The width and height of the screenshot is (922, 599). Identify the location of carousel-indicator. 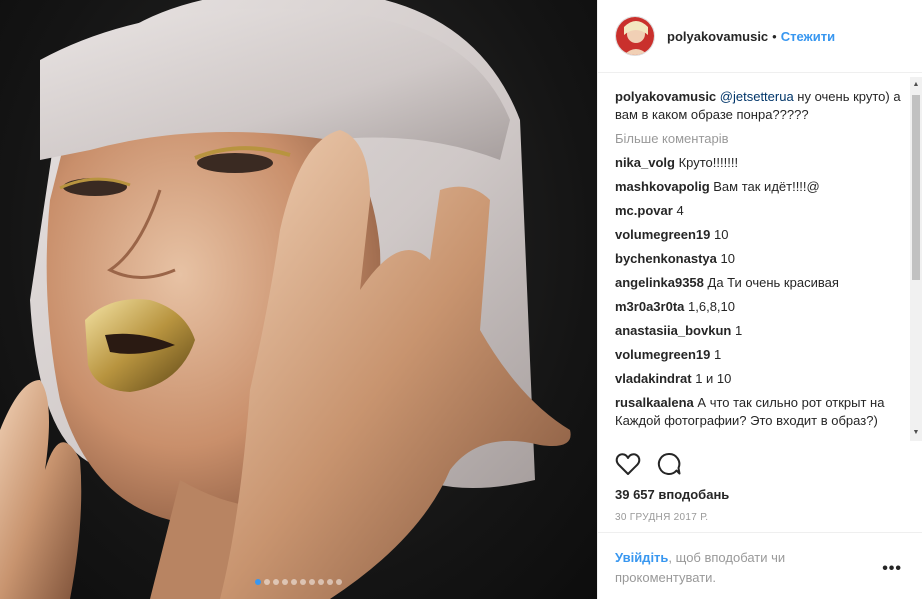
(298, 582).